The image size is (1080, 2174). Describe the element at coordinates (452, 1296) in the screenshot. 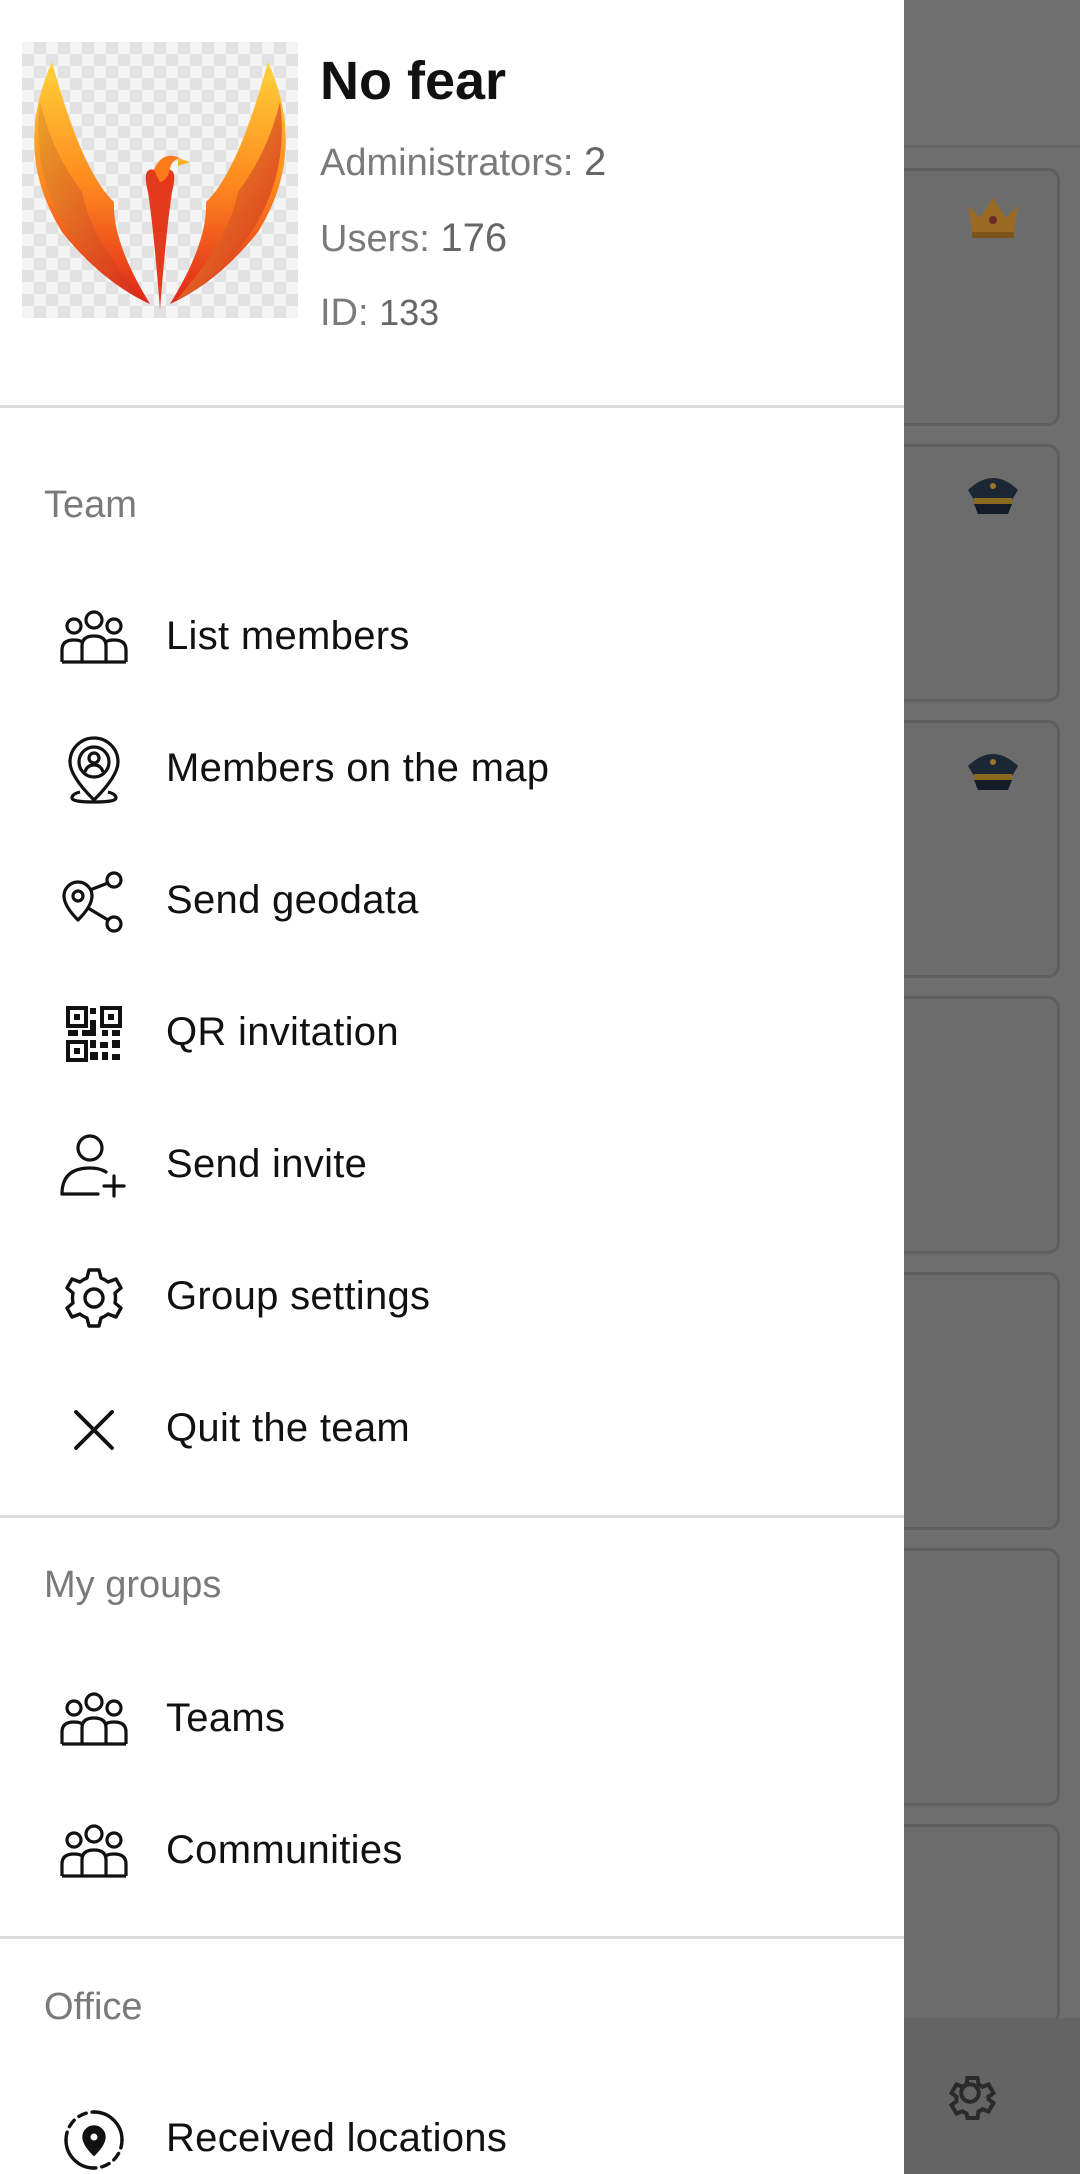

I see `menu-item-group-settings: Group settings` at that location.